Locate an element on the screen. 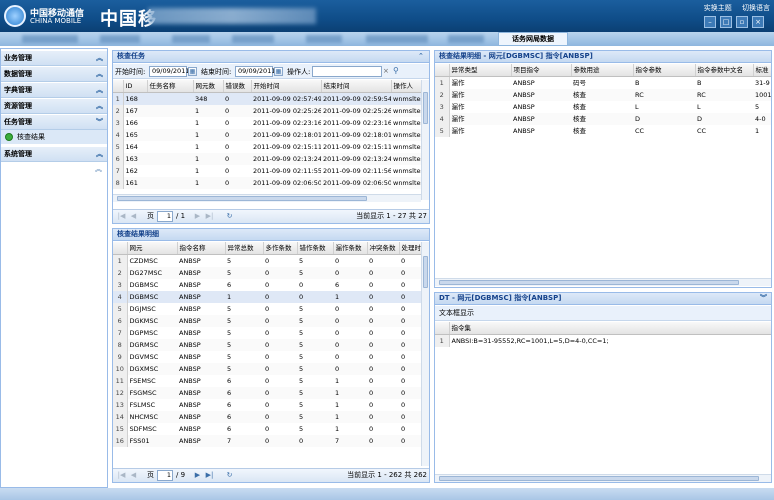 The height and width of the screenshot is (500, 774). table-row: 11 FSEMSC ANBSP 6 0 5 1 0 0 is located at coordinates (267, 381).